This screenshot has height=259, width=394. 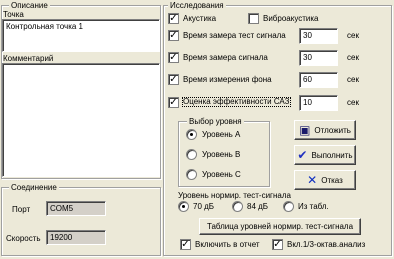 I want to click on description-legend: Описание, so click(x=29, y=5).